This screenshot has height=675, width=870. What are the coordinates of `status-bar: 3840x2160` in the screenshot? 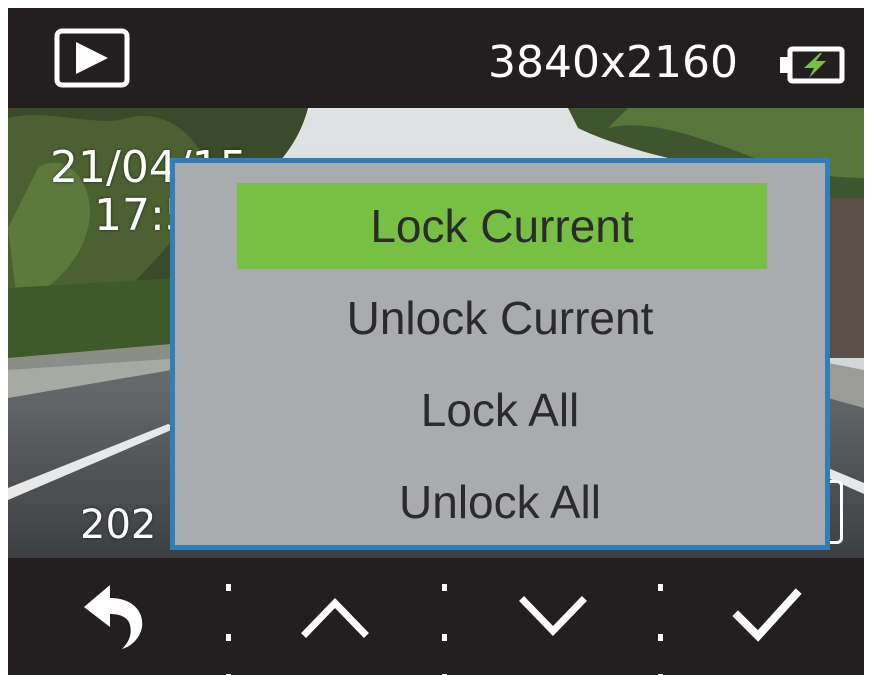 It's located at (436, 58).